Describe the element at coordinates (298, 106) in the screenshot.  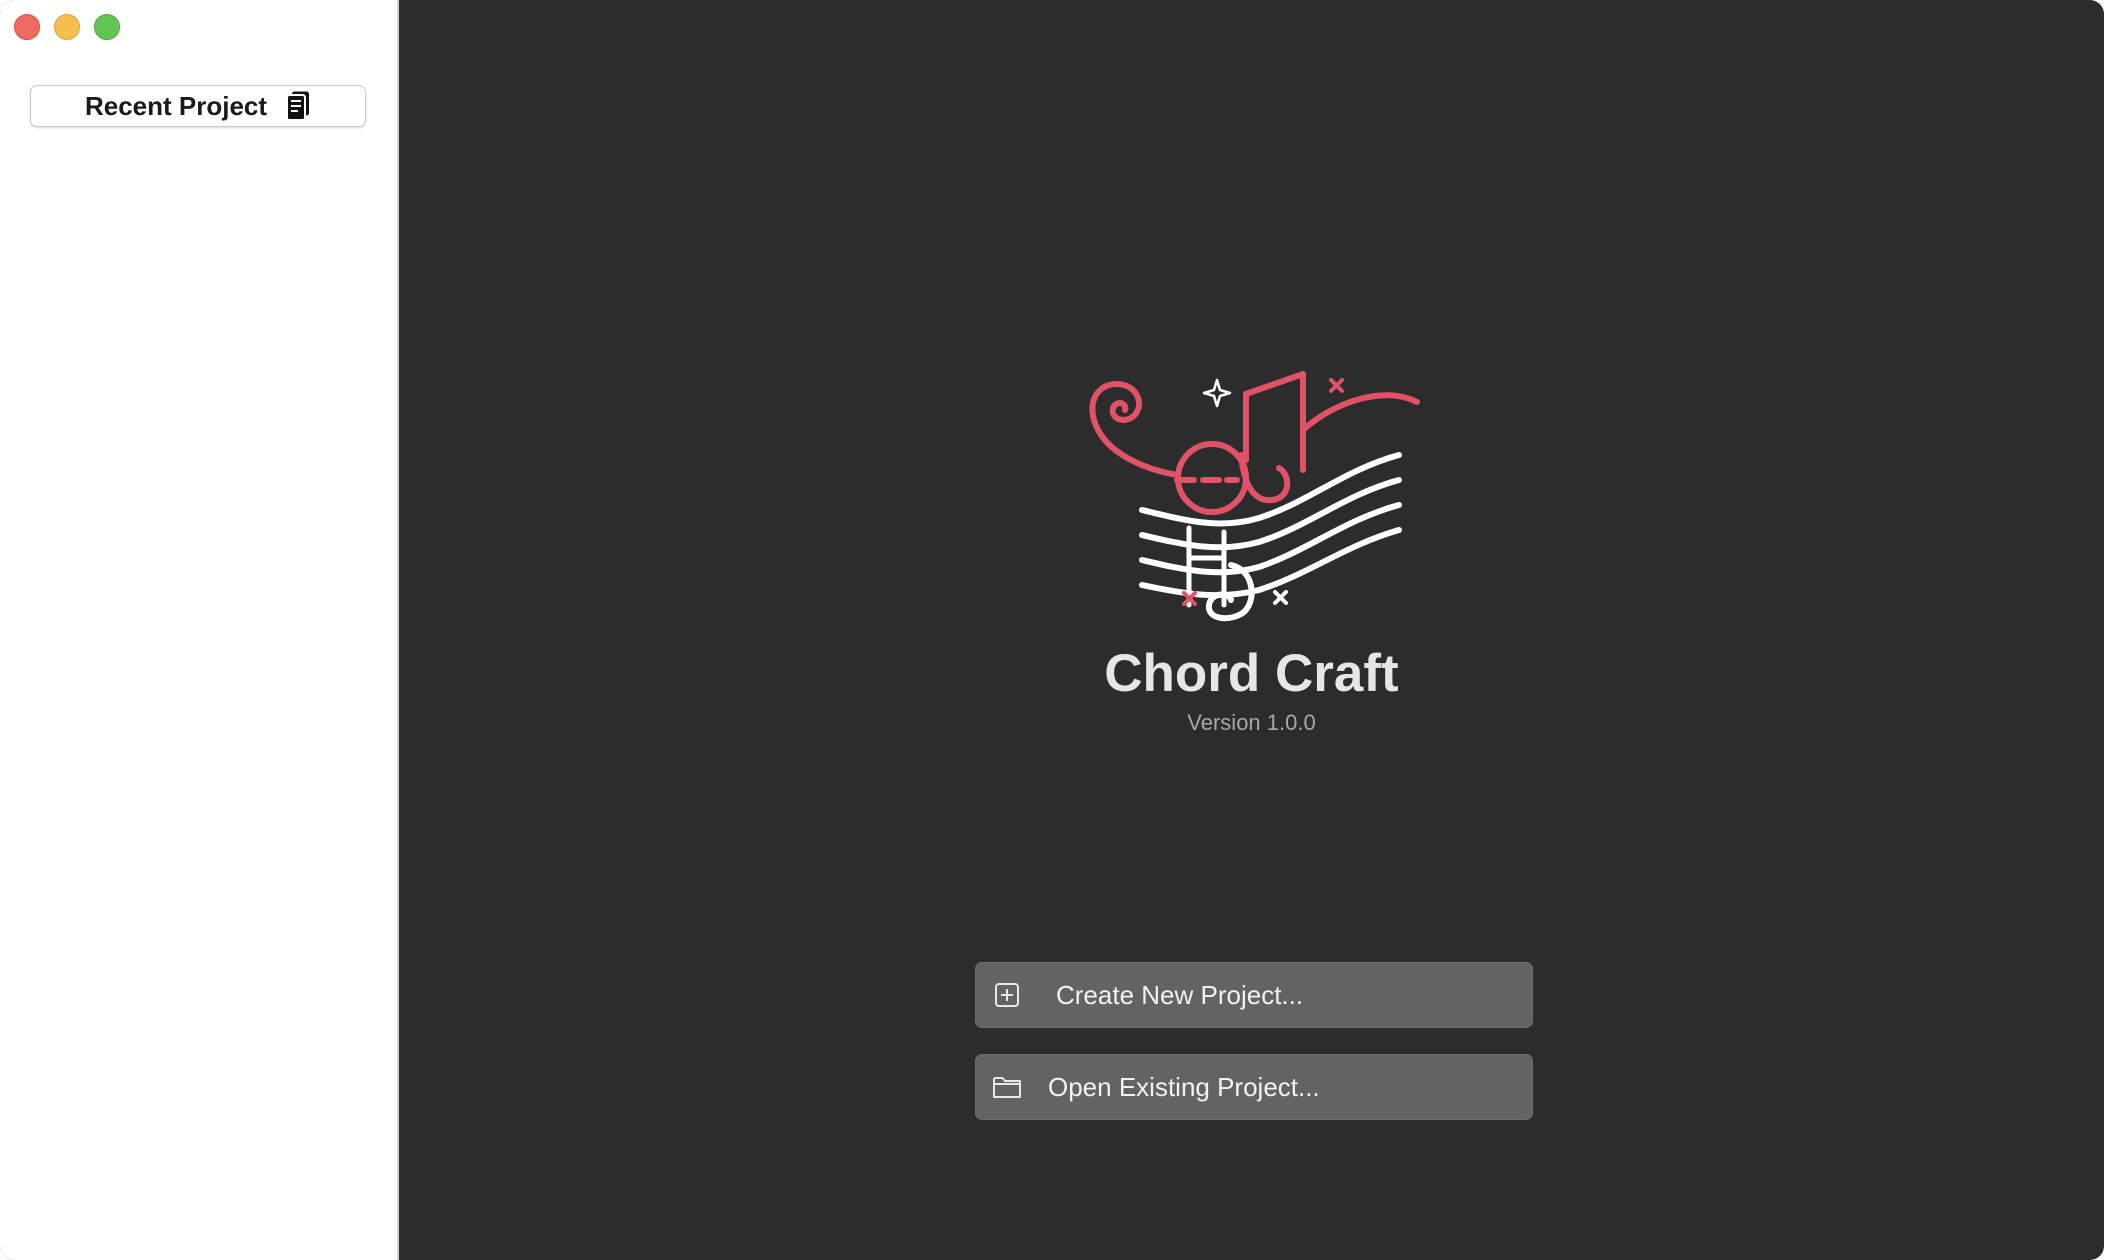
I see `document-stack-icon` at that location.